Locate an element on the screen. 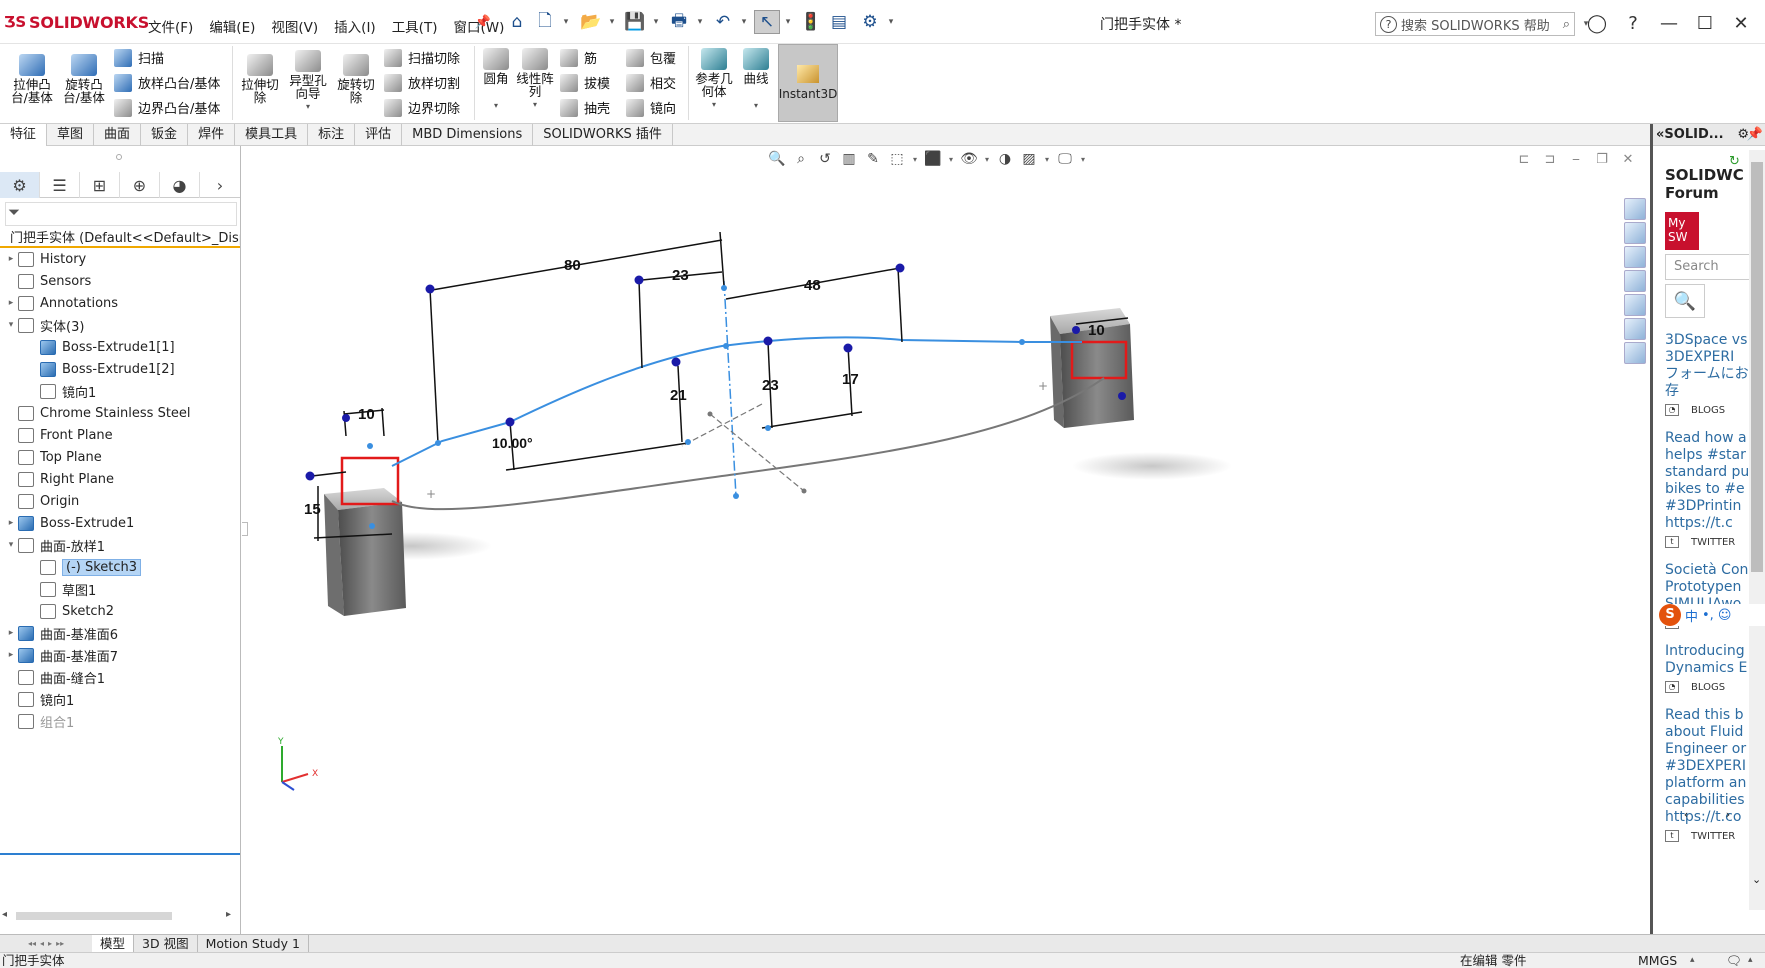 The height and width of the screenshot is (968, 1765). revolve-boss-button: 旋转凸 台/基体 is located at coordinates (84, 79).